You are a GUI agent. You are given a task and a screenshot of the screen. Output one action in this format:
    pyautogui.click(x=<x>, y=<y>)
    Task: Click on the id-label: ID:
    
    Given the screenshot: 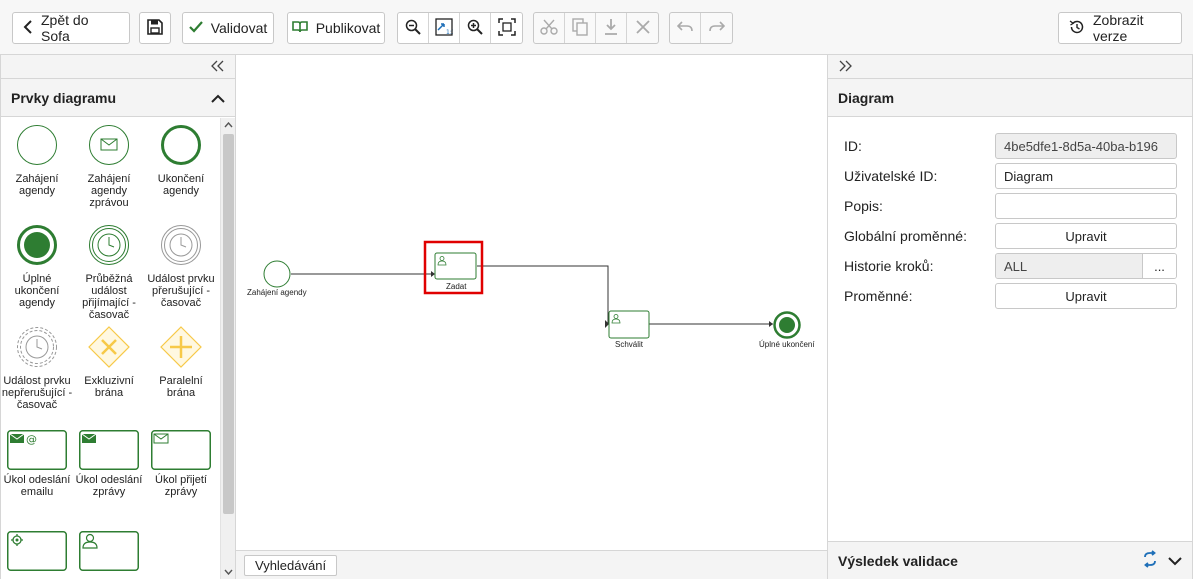 What is the action you would take?
    pyautogui.click(x=853, y=146)
    